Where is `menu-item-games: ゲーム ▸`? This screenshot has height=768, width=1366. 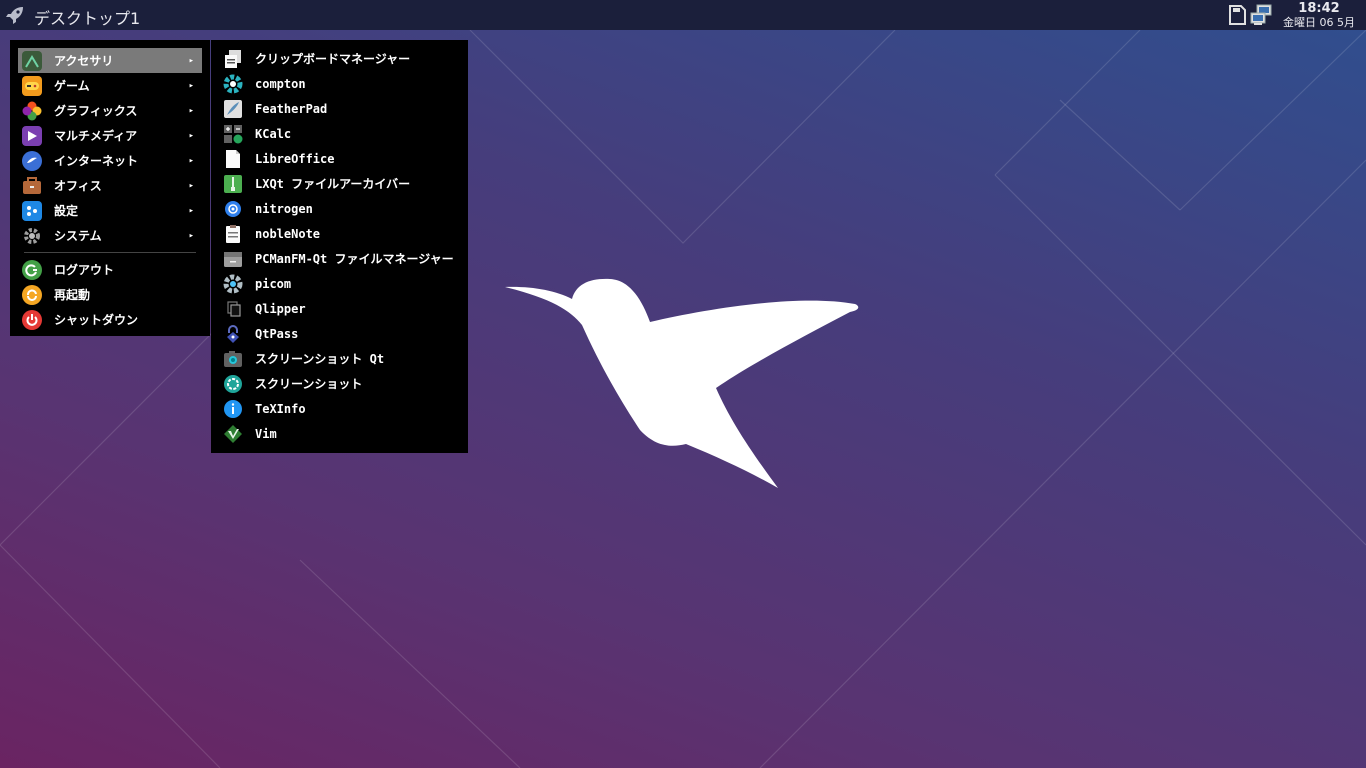 menu-item-games: ゲーム ▸ is located at coordinates (110, 85).